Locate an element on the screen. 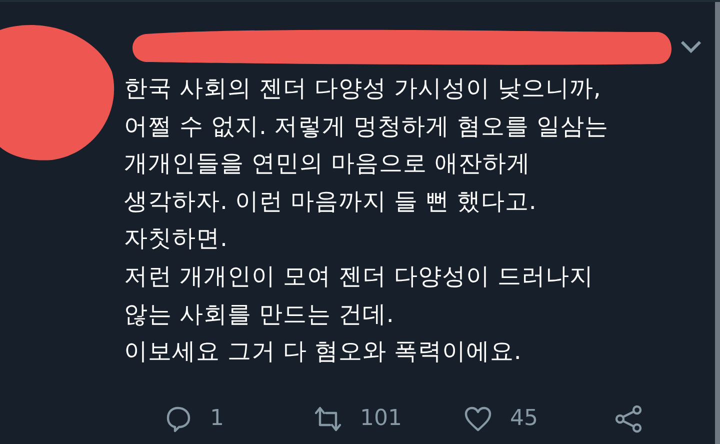 The width and height of the screenshot is (720, 444). tweet-text: 어쩔 수 없지. 저렇게 멍청하게 혐오를 일삼는 is located at coordinates (367, 126).